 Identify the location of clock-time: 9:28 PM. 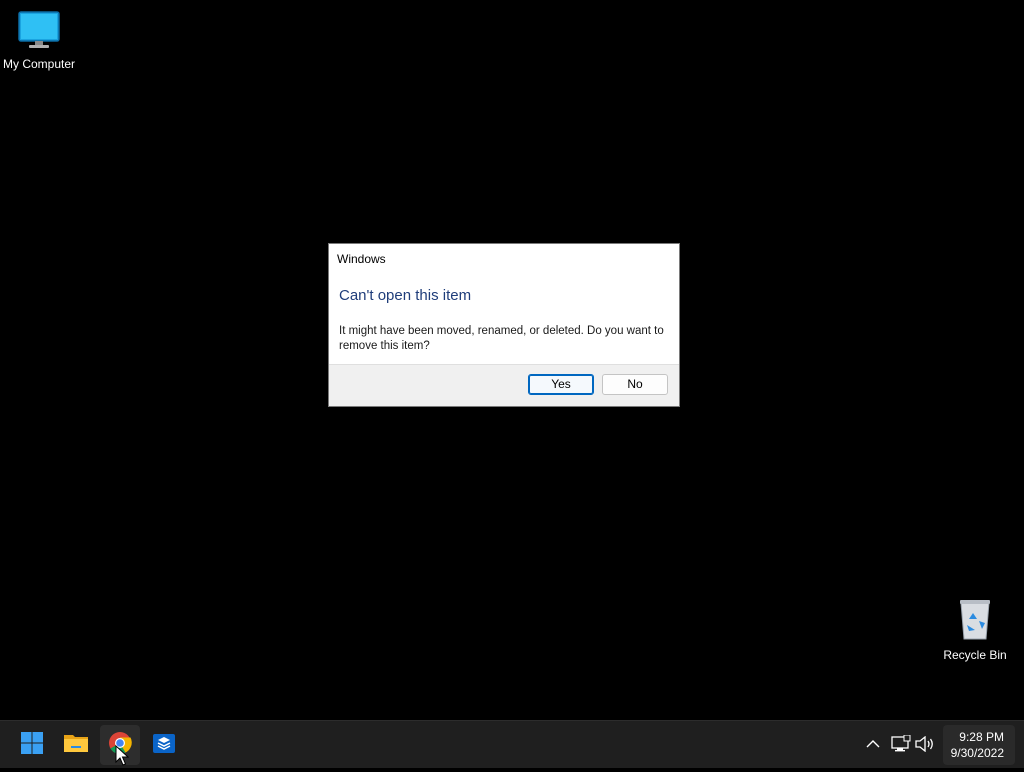
(981, 737).